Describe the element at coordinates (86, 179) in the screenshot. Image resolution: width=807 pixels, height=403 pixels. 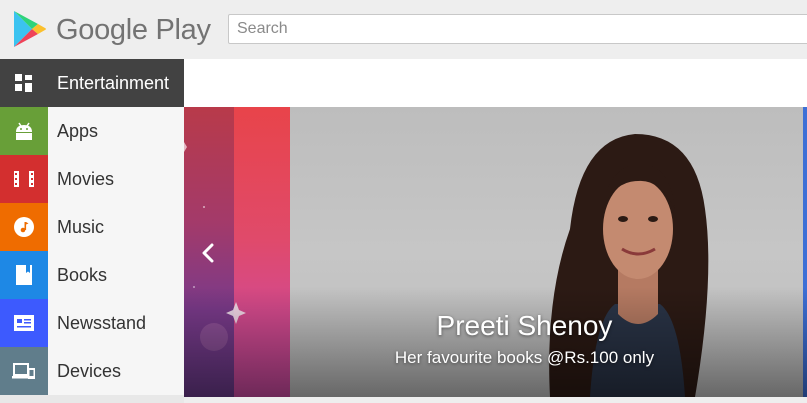
I see `sidebar-item-label: Movies` at that location.